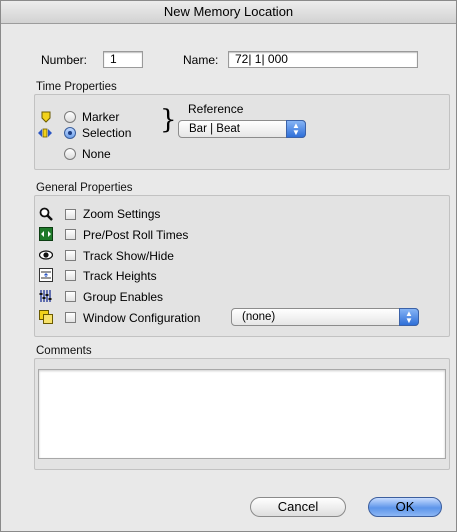  What do you see at coordinates (214, 129) in the screenshot?
I see `reference-popup-value: Bar | Beat` at bounding box center [214, 129].